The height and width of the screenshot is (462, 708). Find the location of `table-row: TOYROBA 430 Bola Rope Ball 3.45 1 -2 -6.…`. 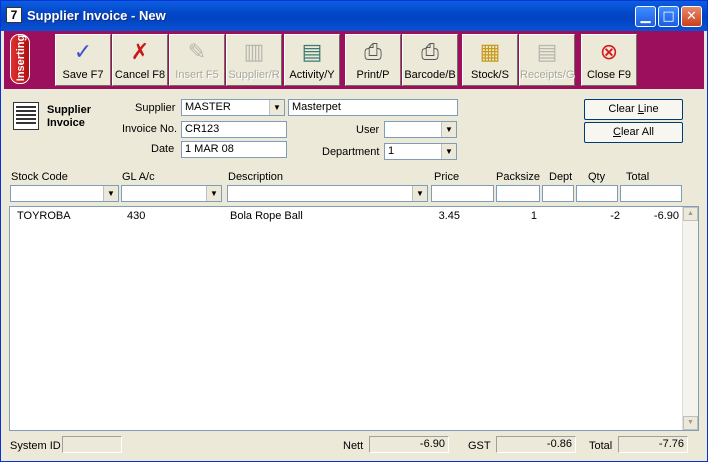

table-row: TOYROBA 430 Bola Rope Ball 3.45 1 -2 -6.… is located at coordinates (346, 217).